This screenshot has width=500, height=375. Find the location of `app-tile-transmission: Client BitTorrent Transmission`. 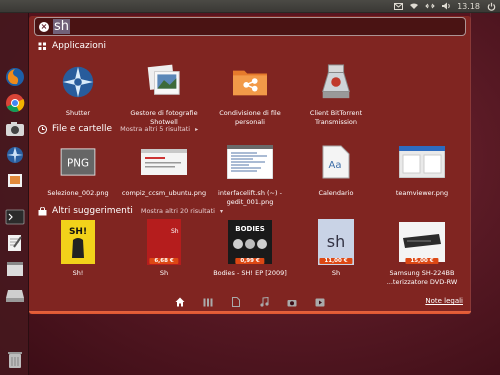

app-tile-transmission: Client BitTorrent Transmission is located at coordinates (336, 96).